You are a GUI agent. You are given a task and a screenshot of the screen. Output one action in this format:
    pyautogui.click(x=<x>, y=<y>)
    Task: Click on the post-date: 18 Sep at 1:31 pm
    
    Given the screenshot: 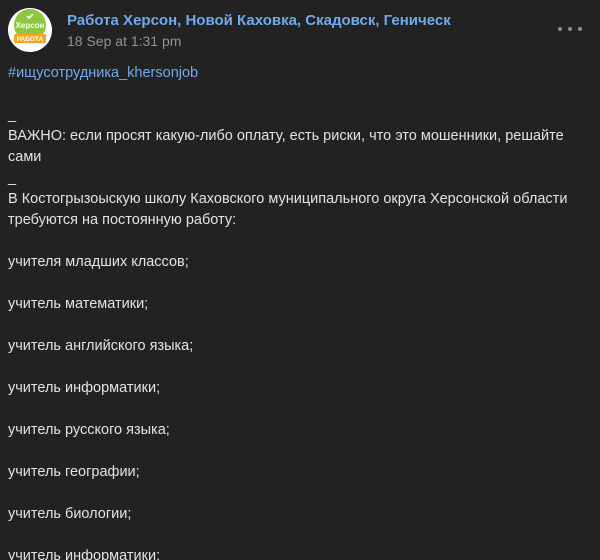 What is the action you would take?
    pyautogui.click(x=124, y=41)
    